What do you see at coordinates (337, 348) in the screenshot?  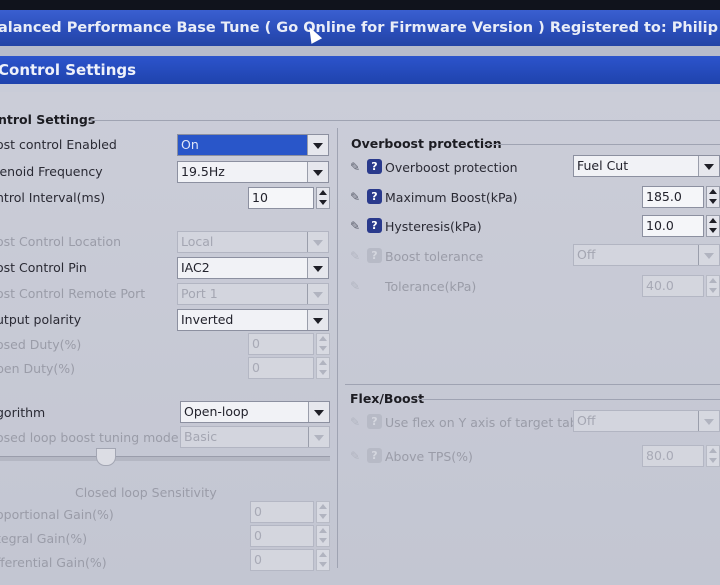 I see `column-divider` at bounding box center [337, 348].